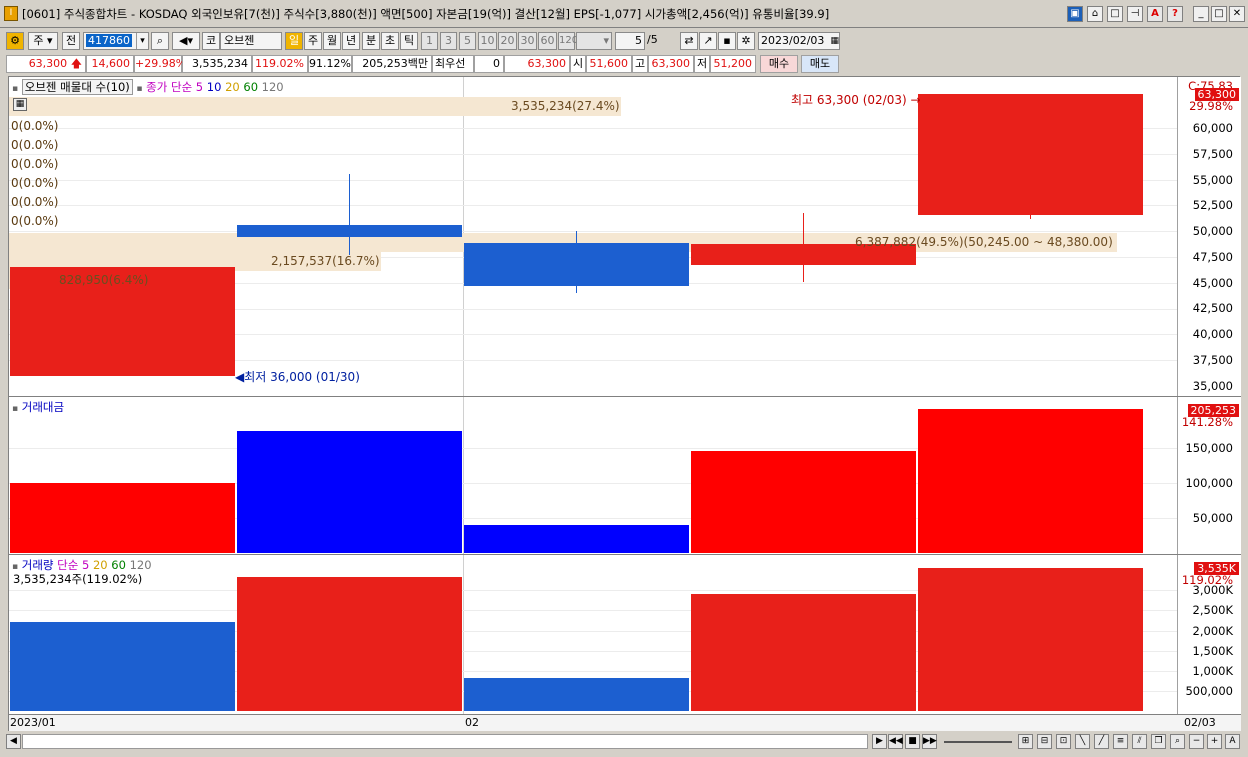 This screenshot has height=757, width=1248. I want to click on pin-icon: ⊣, so click(1135, 14).